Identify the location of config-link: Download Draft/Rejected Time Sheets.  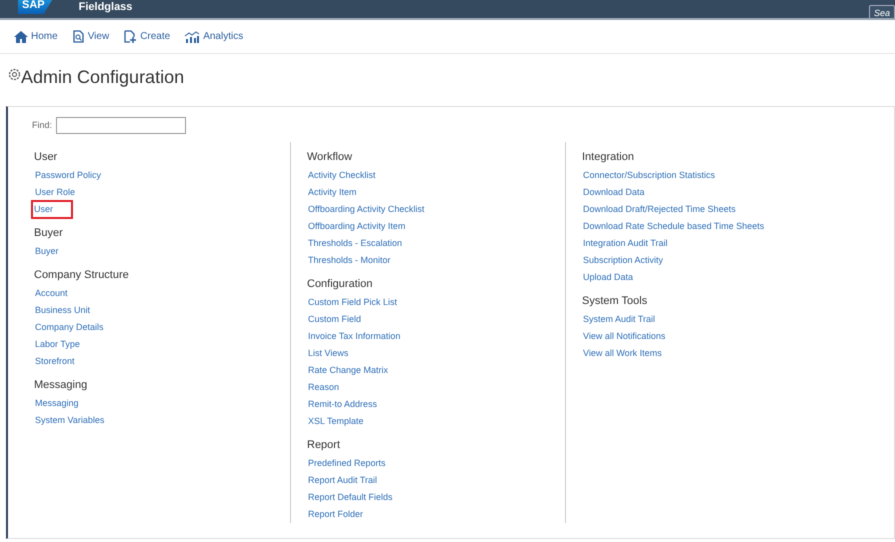
(659, 209).